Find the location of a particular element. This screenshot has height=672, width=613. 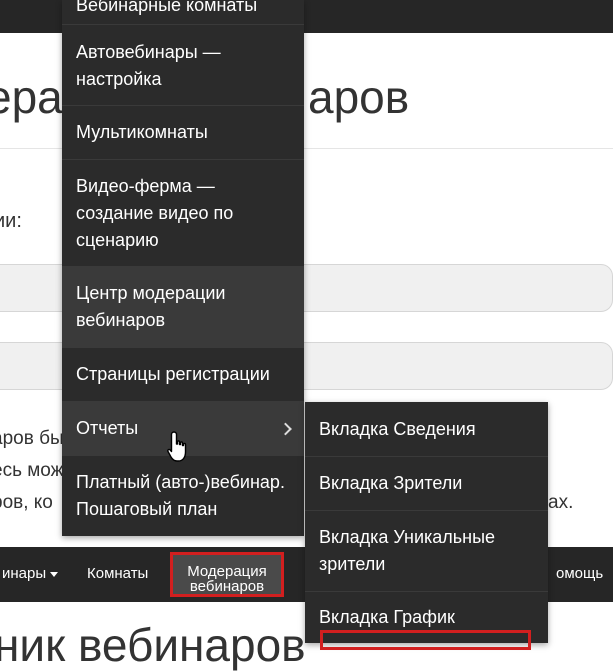

menu-item-label: Вебинарные комнаты is located at coordinates (167, 7).